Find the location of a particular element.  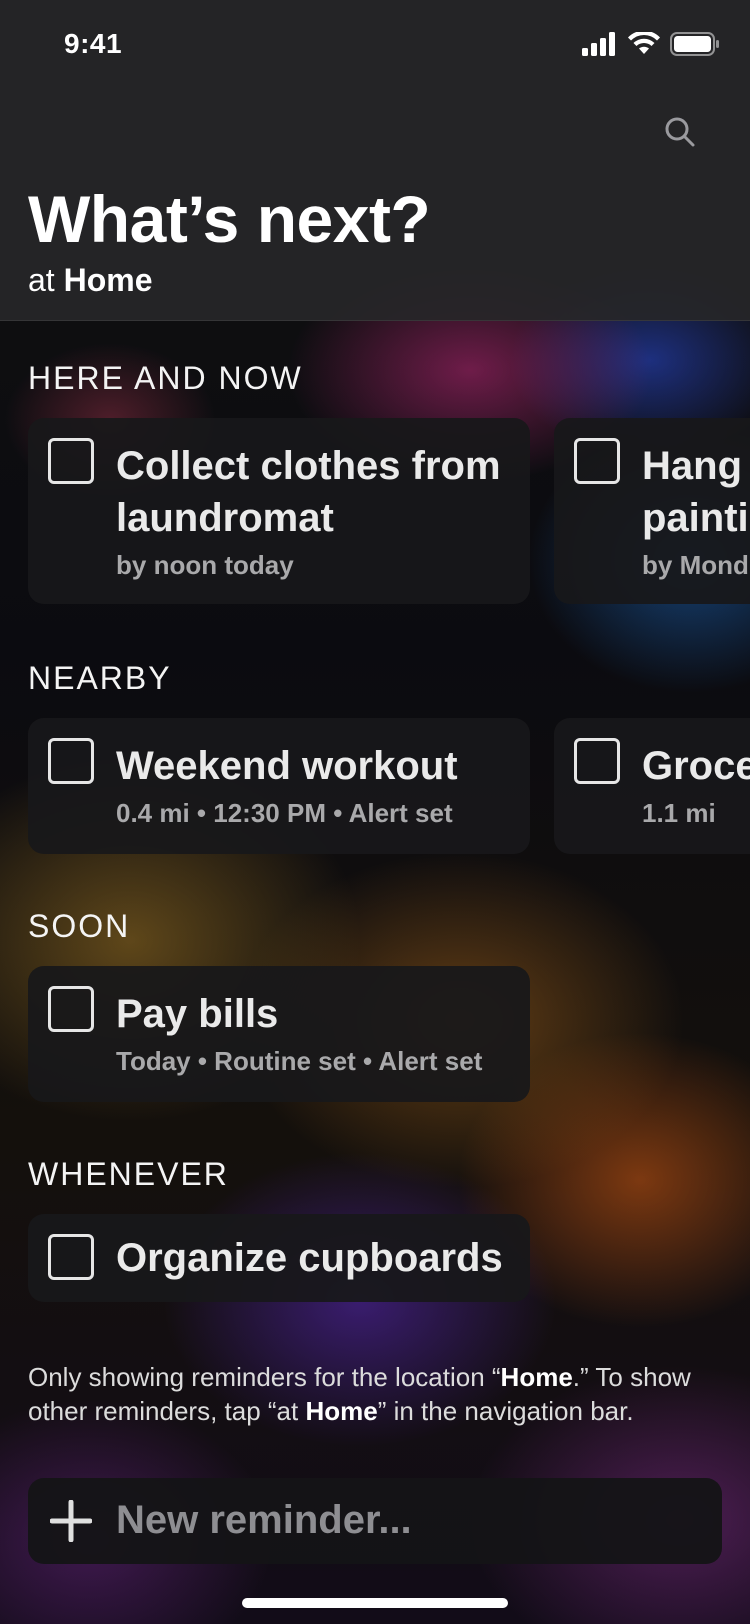

status-icons is located at coordinates (651, 44).